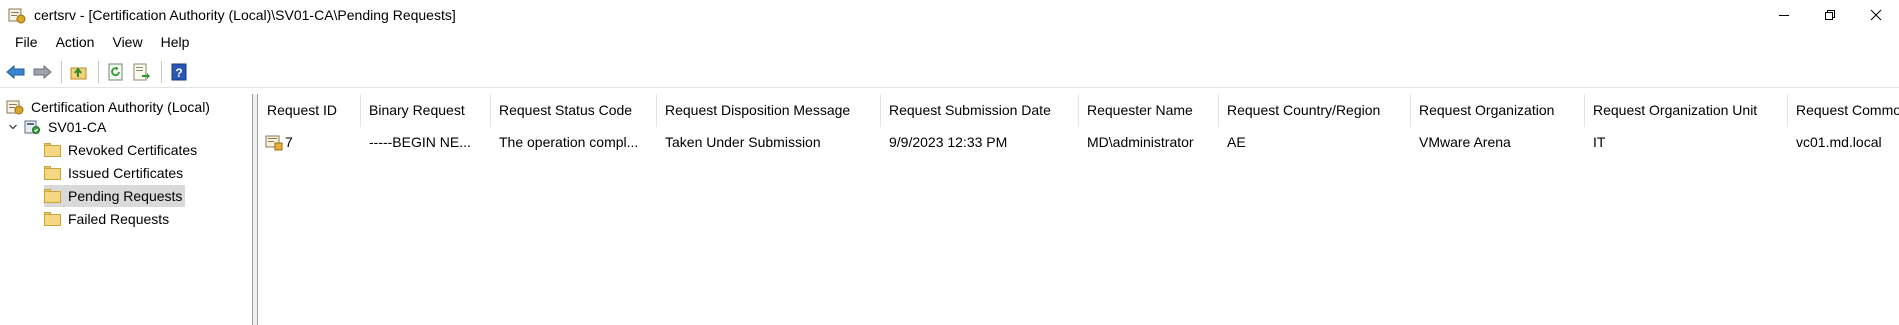 This screenshot has width=1899, height=325. What do you see at coordinates (310, 142) in the screenshot?
I see `cell-request-id: 7` at bounding box center [310, 142].